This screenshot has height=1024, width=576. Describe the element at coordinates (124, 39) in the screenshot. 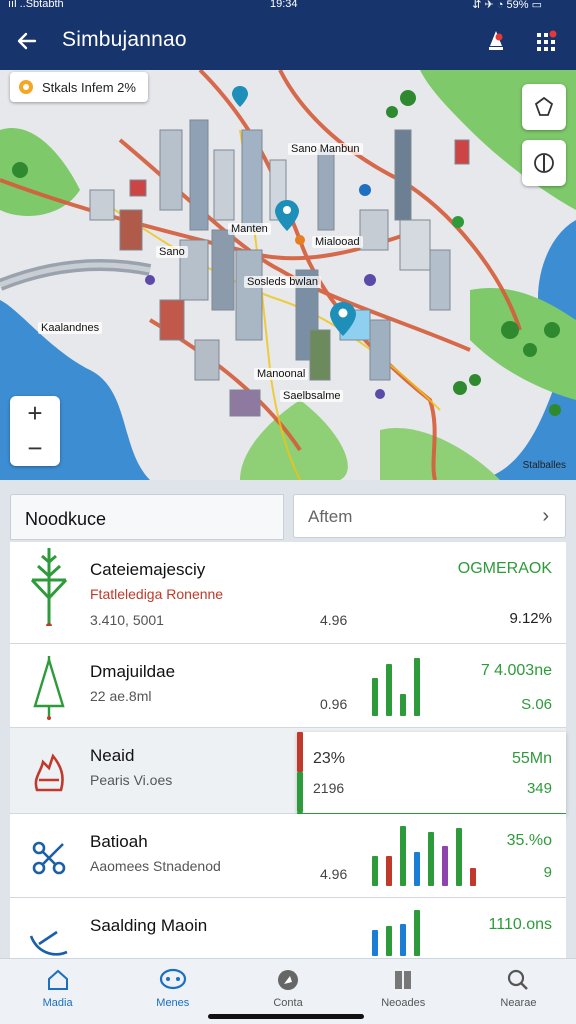

I see `page-title: Simbujannao` at that location.